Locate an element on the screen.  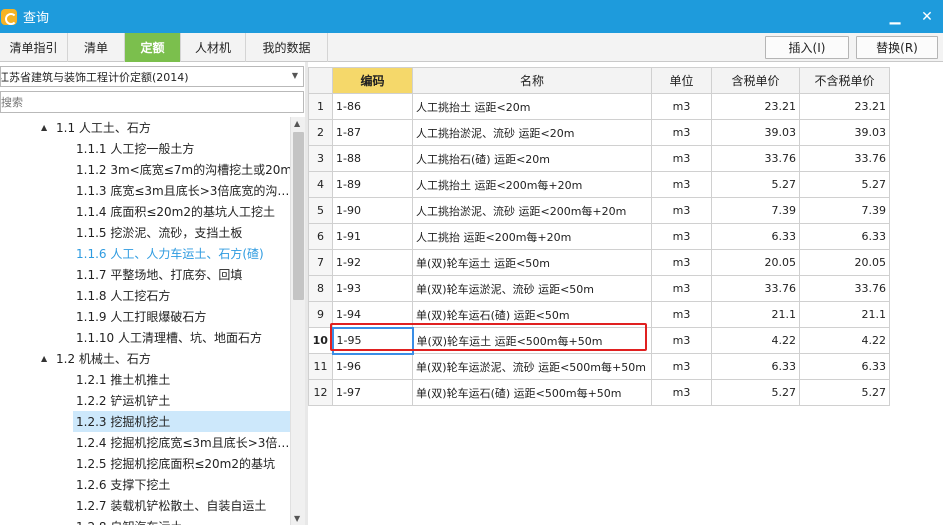
grid-cell-rownum: 9 is located at coordinates (320, 314).